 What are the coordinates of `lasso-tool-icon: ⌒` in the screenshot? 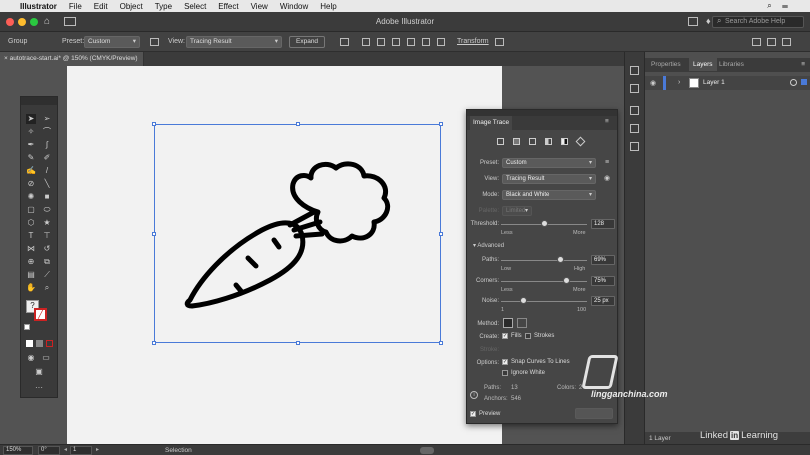 It's located at (47, 132).